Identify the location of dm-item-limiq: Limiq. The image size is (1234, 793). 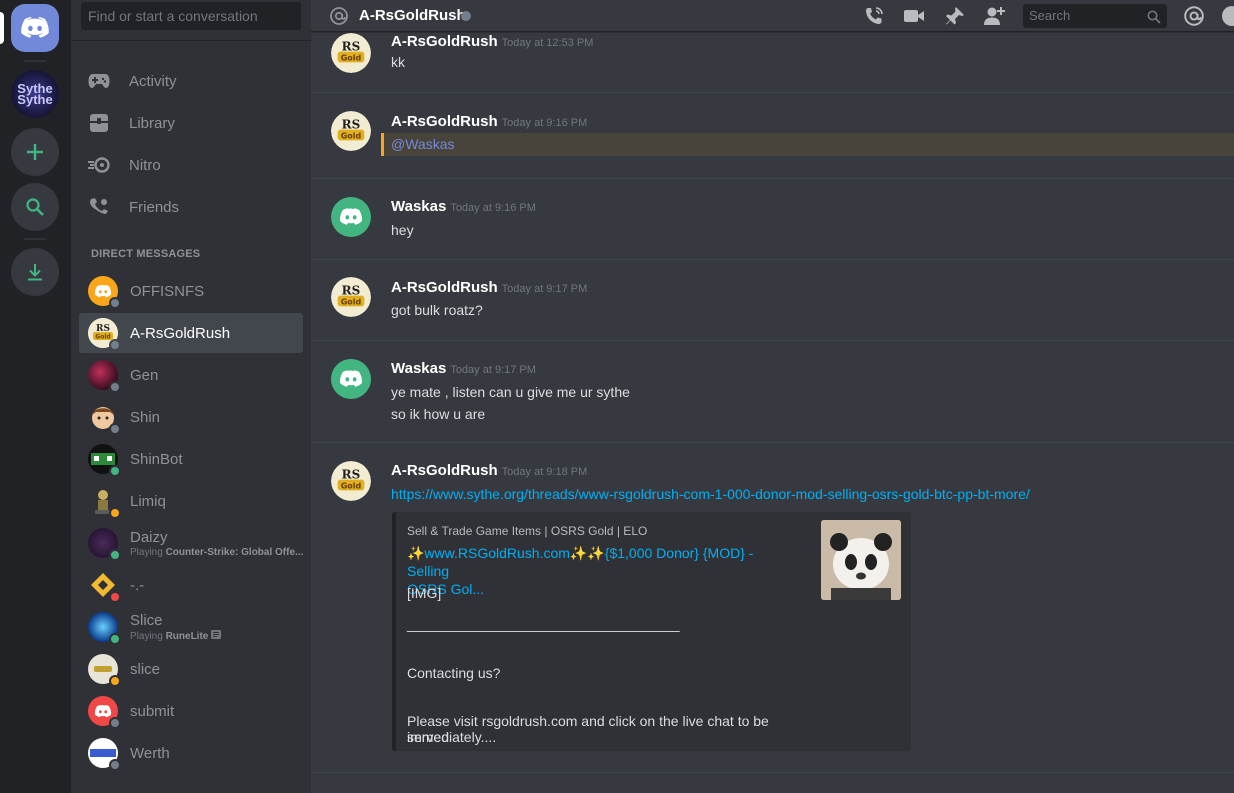
(191, 501).